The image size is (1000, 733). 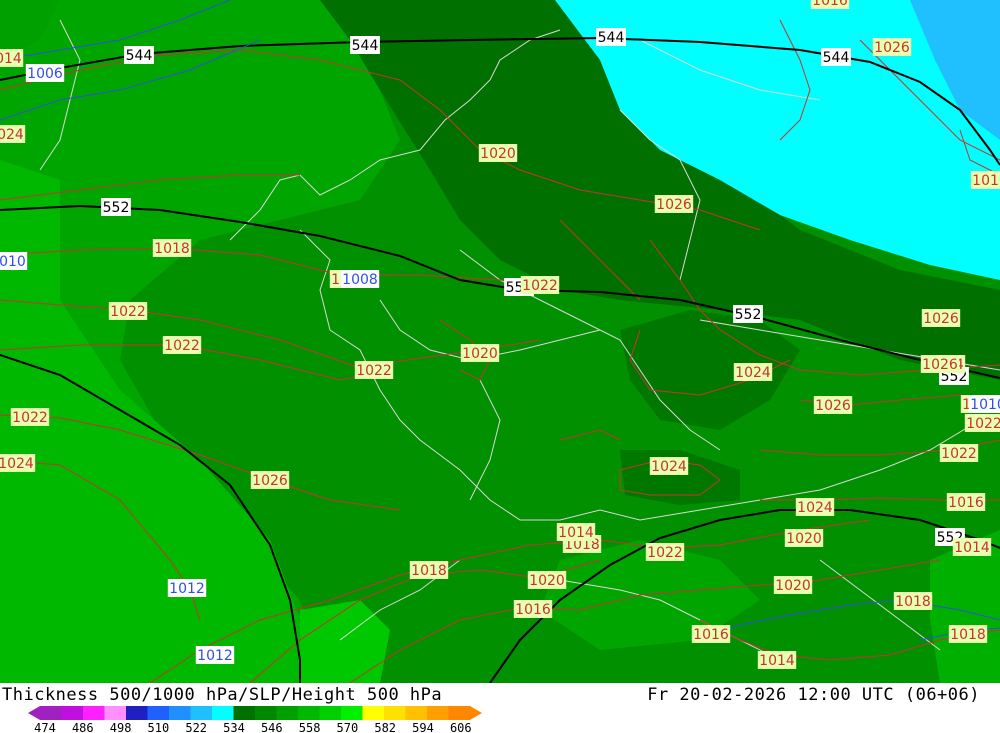 What do you see at coordinates (83, 727) in the screenshot?
I see `colorbar-tick-label: 486` at bounding box center [83, 727].